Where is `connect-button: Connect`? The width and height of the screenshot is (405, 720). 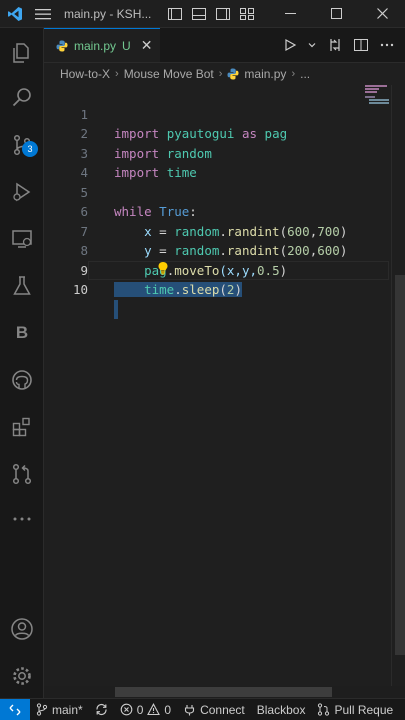
connect-button: Connect is located at coordinates (214, 710).